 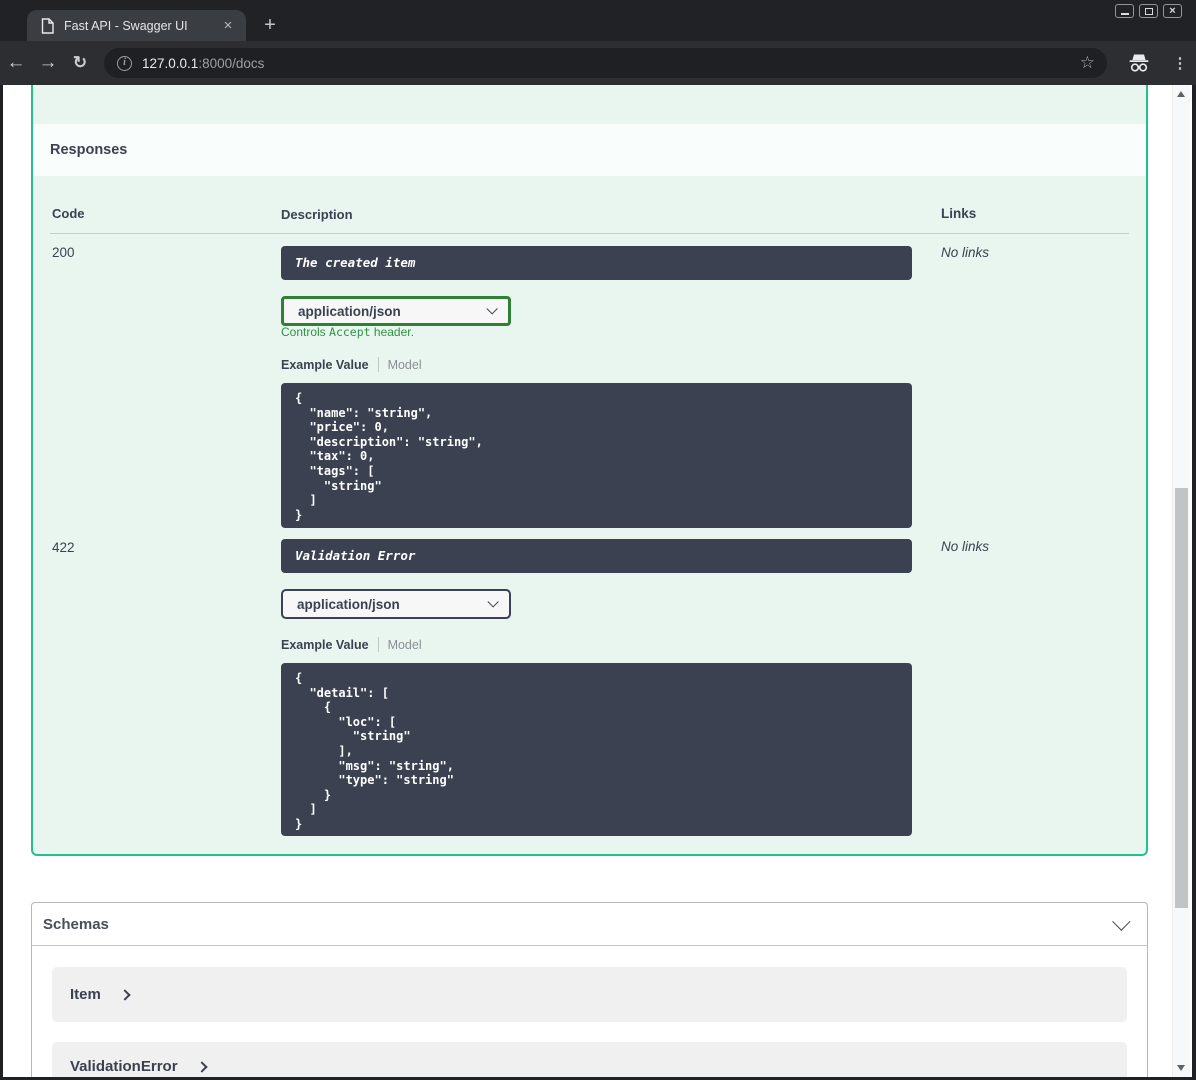 I want to click on window-minimize-button, so click(x=1124, y=11).